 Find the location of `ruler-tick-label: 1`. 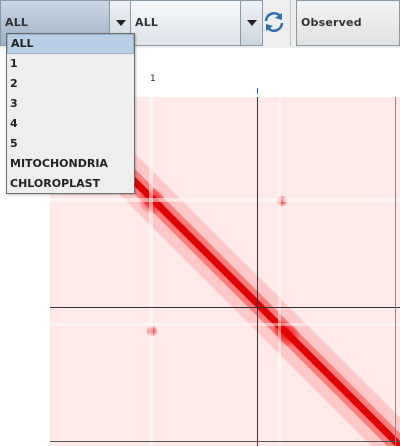

ruler-tick-label: 1 is located at coordinates (153, 79).